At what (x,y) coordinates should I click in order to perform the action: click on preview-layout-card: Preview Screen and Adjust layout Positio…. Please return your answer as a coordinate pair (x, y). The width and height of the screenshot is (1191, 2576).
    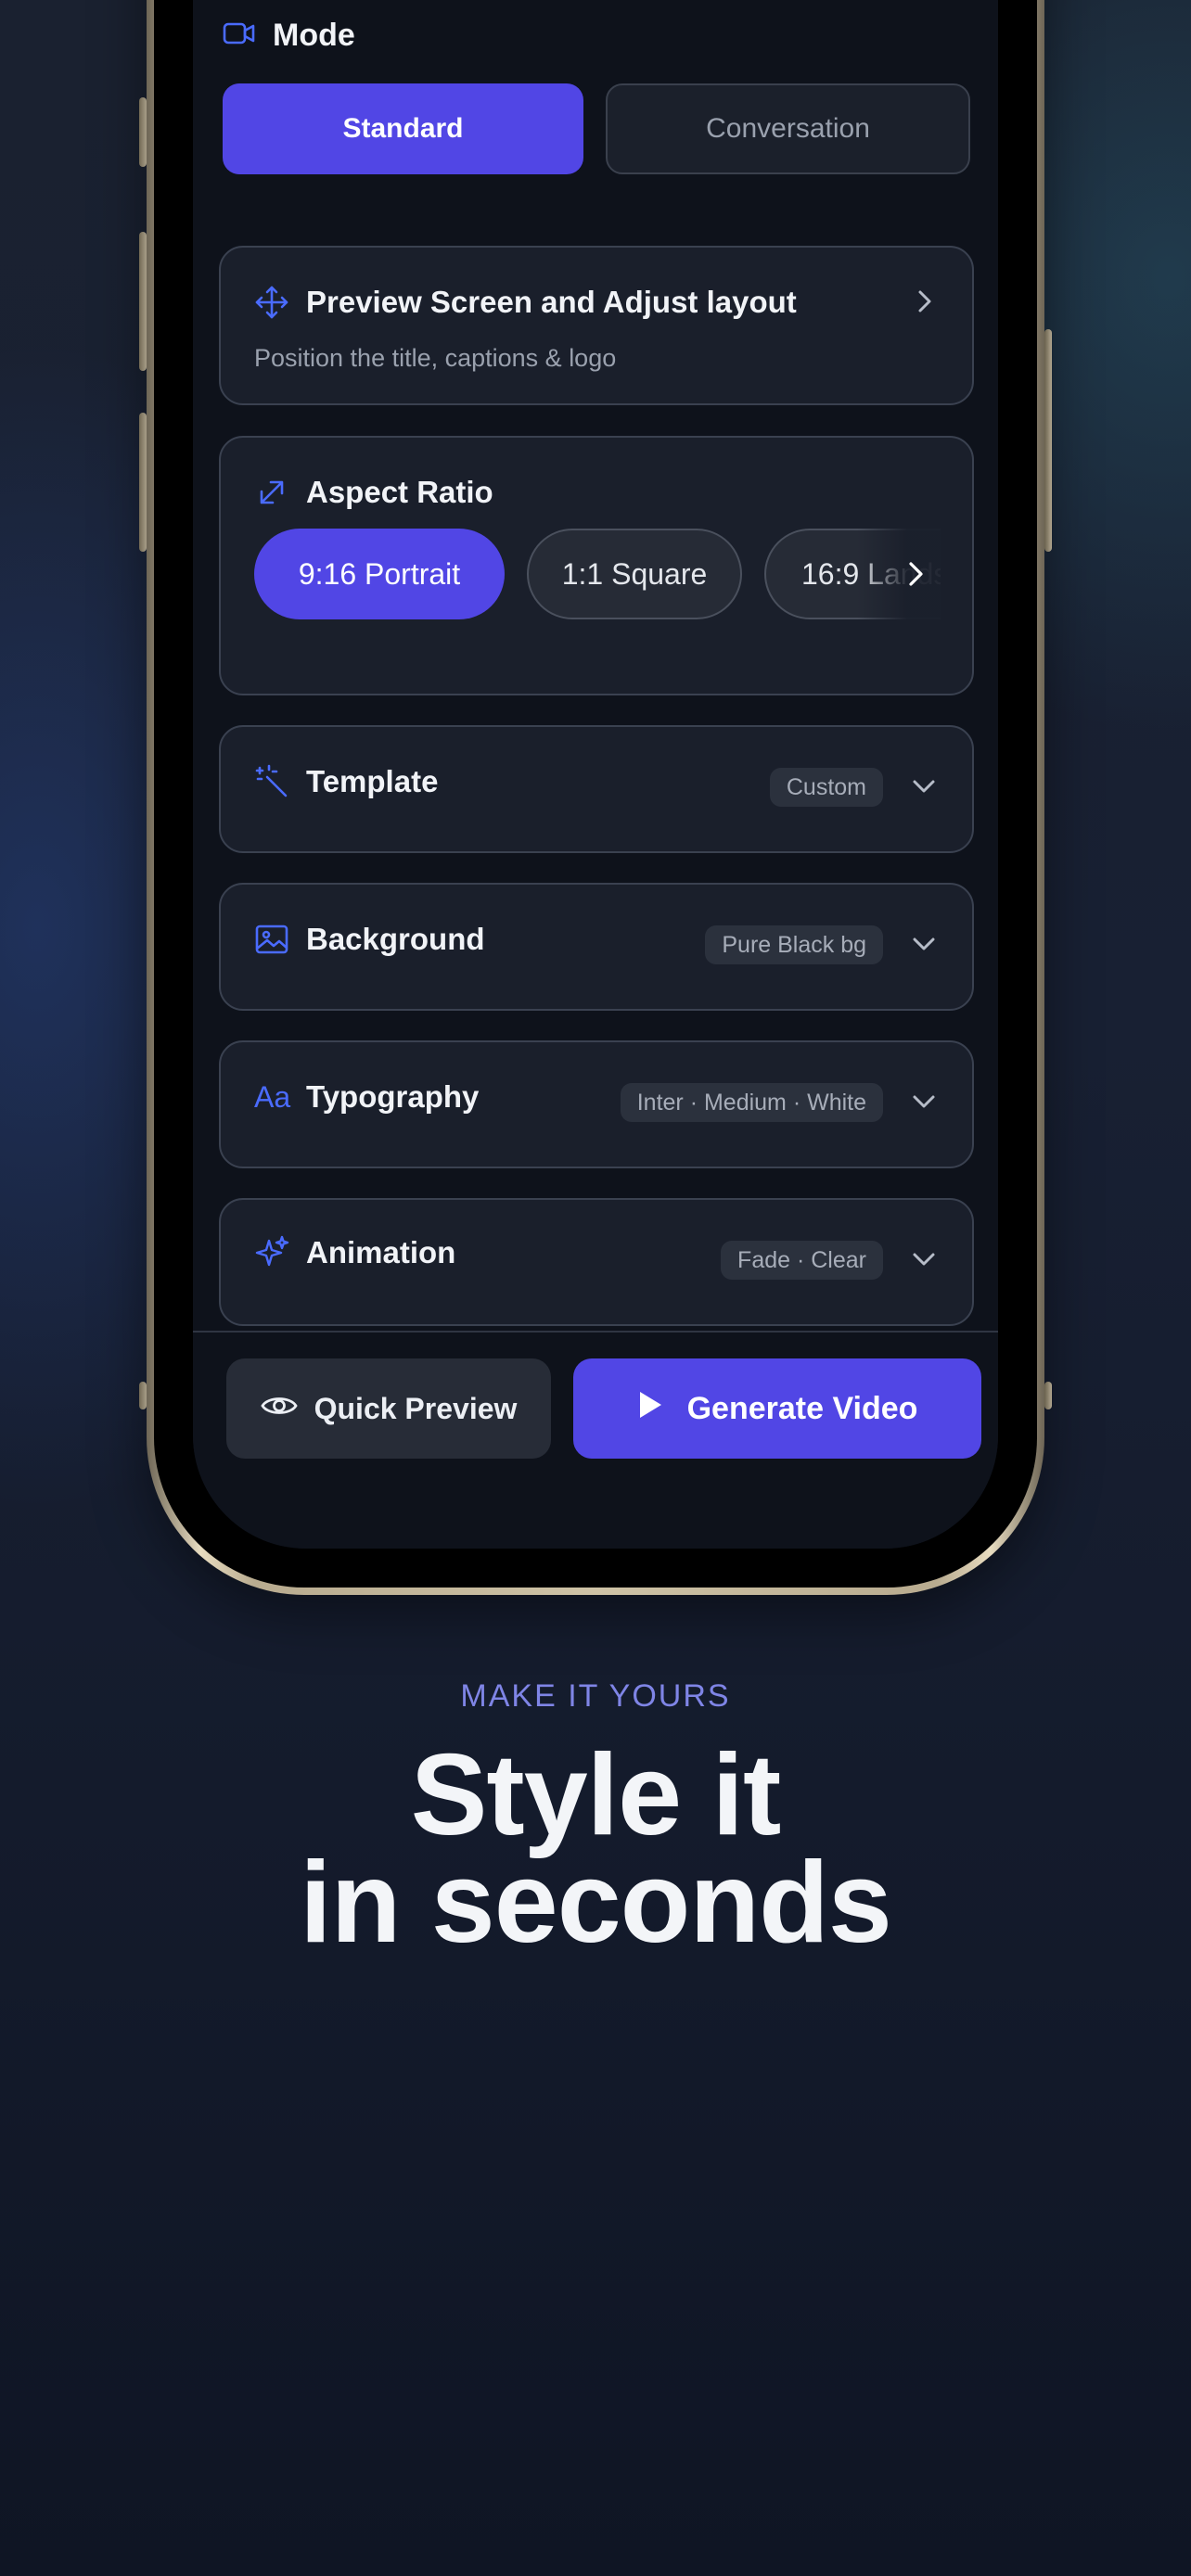
    Looking at the image, I should click on (597, 326).